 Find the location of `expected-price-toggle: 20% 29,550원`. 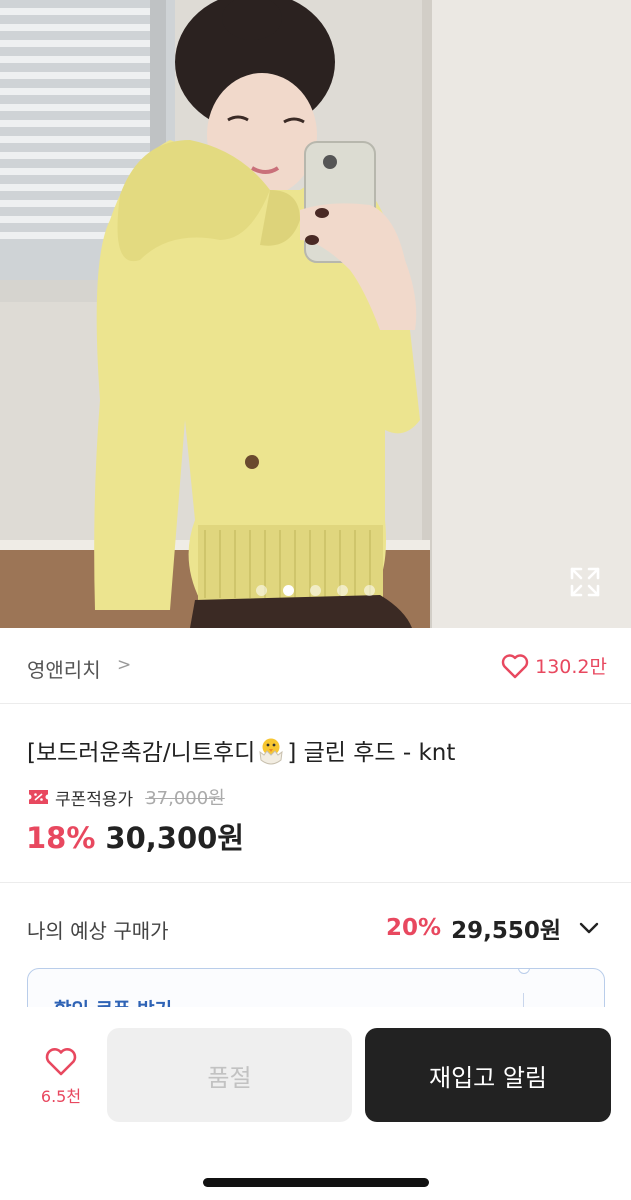

expected-price-toggle: 20% 29,550원 is located at coordinates (493, 928).